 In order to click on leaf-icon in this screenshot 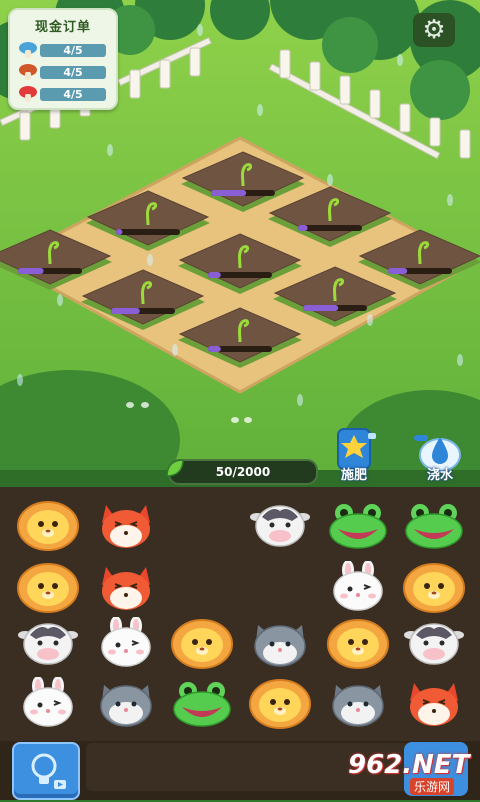, I will do `click(175, 468)`.